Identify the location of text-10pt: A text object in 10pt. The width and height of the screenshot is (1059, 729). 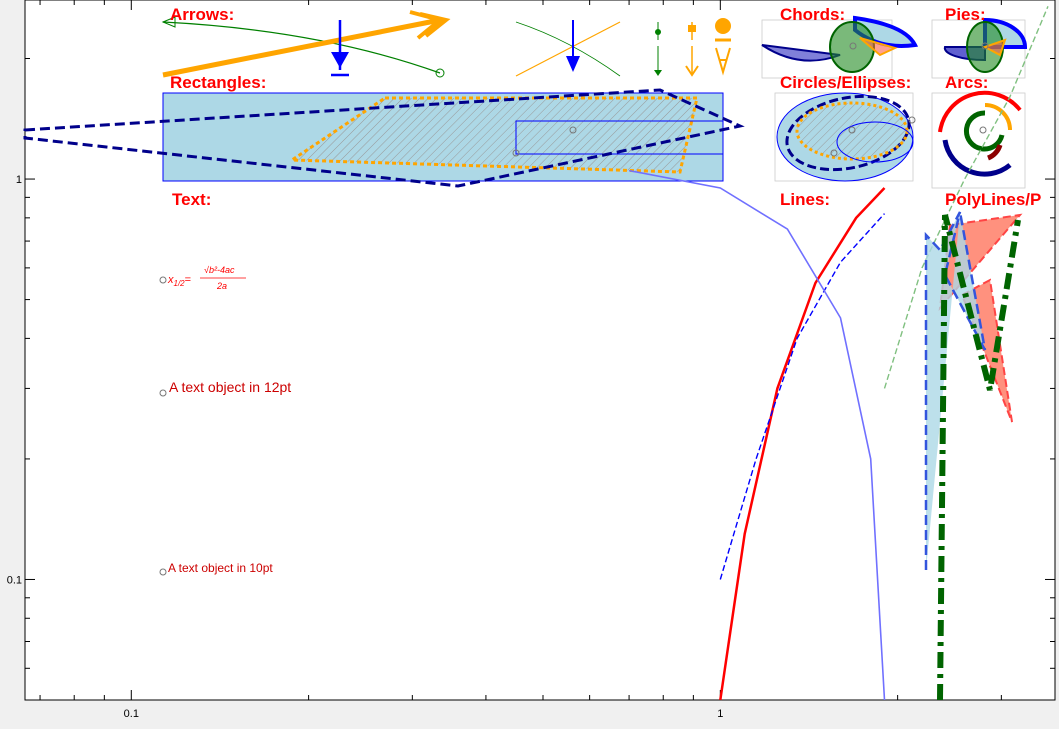
(220, 568).